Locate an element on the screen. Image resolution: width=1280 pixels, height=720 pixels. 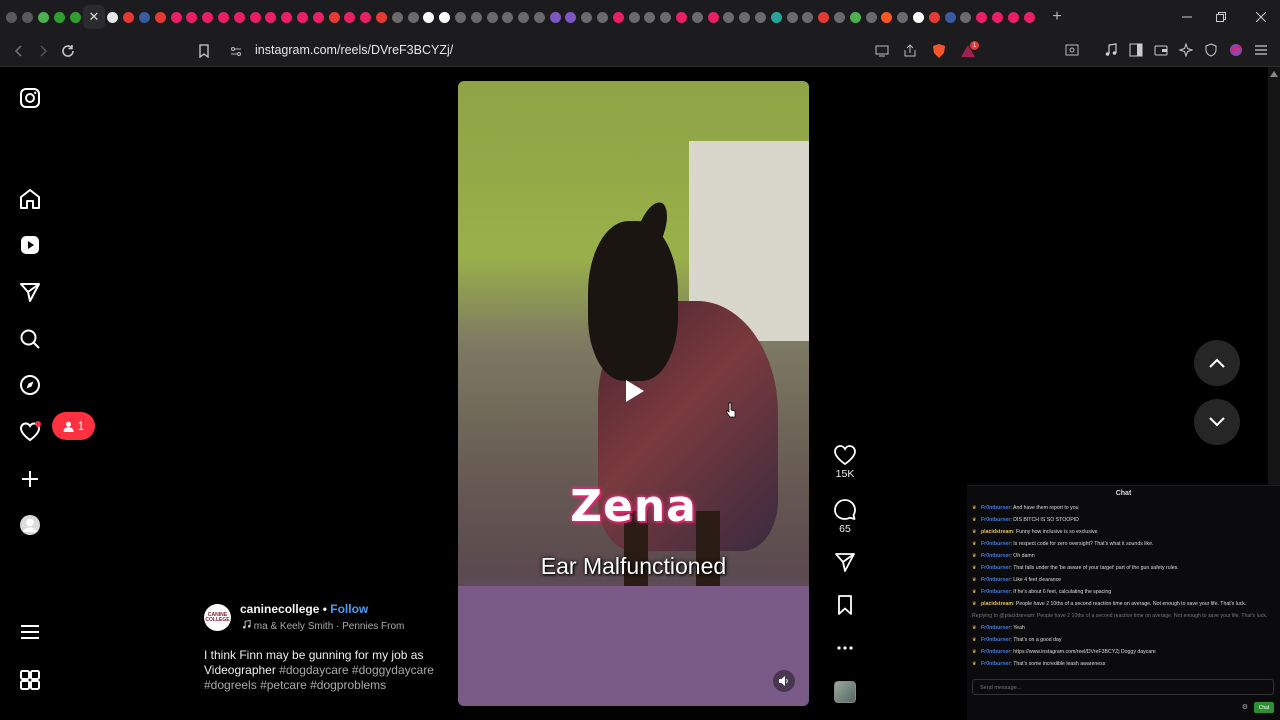
new-tab-button: + is located at coordinates (1057, 17).